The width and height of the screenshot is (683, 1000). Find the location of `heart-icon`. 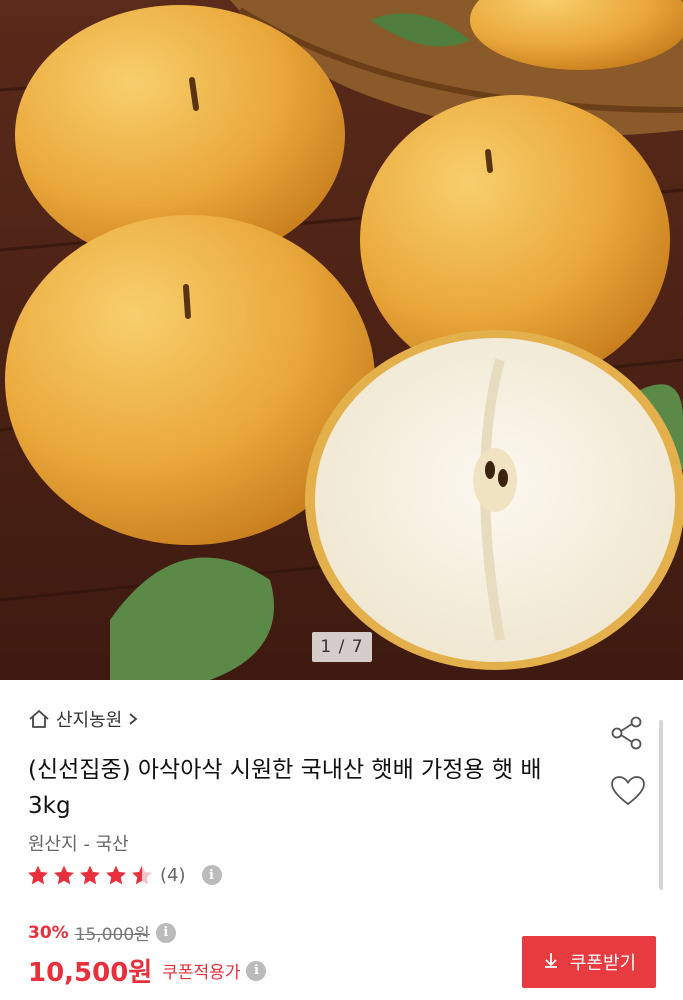

heart-icon is located at coordinates (628, 793).